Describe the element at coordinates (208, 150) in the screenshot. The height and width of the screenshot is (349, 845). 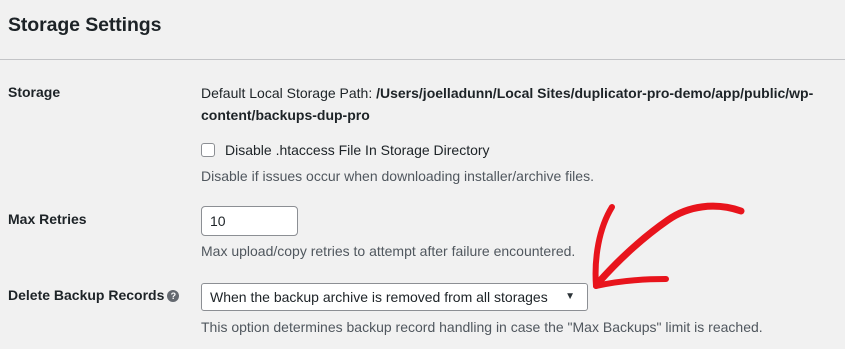
I see `htaccess-checkbox` at that location.